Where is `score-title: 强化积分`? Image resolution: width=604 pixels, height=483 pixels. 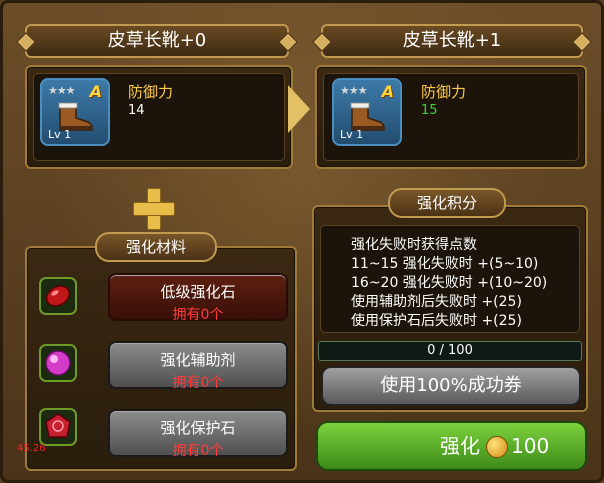
score-title: 强化积分 is located at coordinates (446, 203).